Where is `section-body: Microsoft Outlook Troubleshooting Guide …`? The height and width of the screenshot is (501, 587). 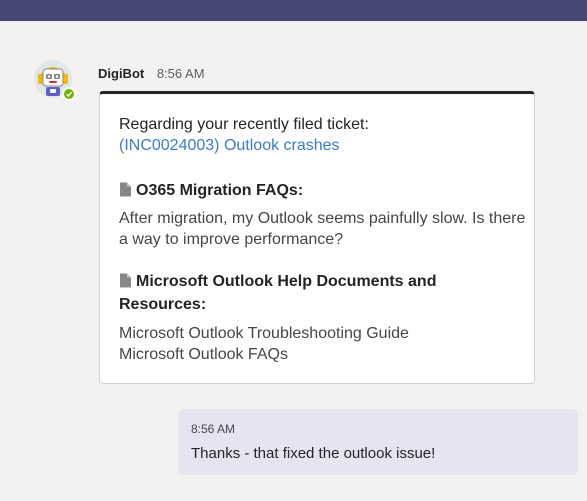
section-body: Microsoft Outlook Troubleshooting Guide … is located at coordinates (324, 344).